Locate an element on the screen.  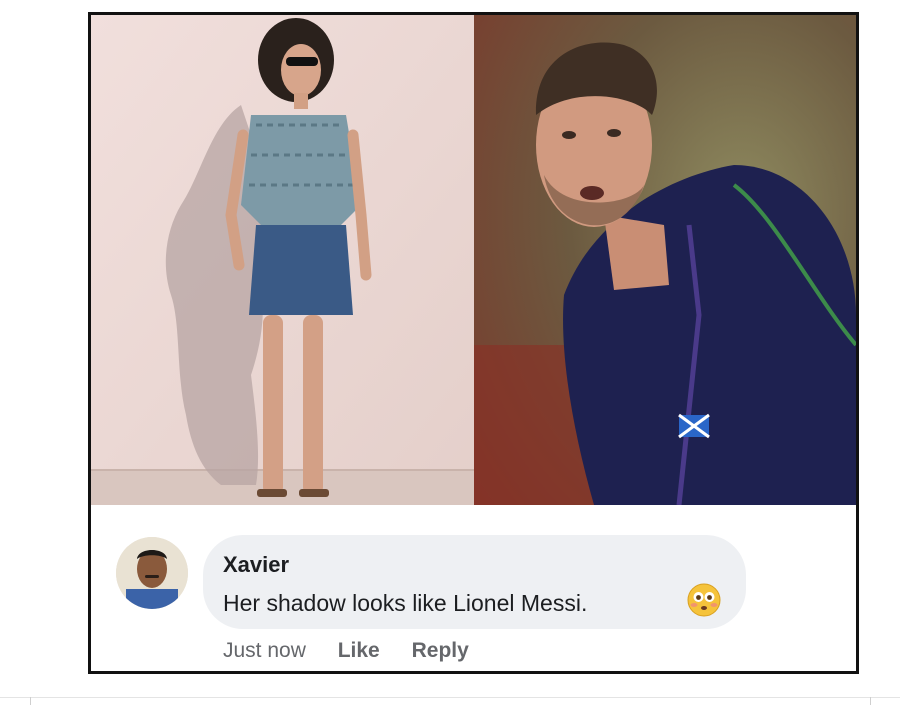
divider-tick-left is located at coordinates (30, 701).